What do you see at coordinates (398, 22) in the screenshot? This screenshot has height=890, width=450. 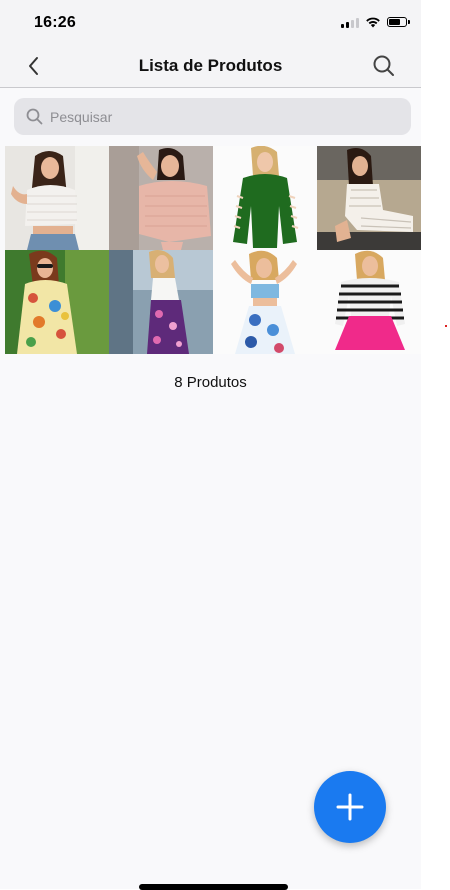 I see `battery-icon` at bounding box center [398, 22].